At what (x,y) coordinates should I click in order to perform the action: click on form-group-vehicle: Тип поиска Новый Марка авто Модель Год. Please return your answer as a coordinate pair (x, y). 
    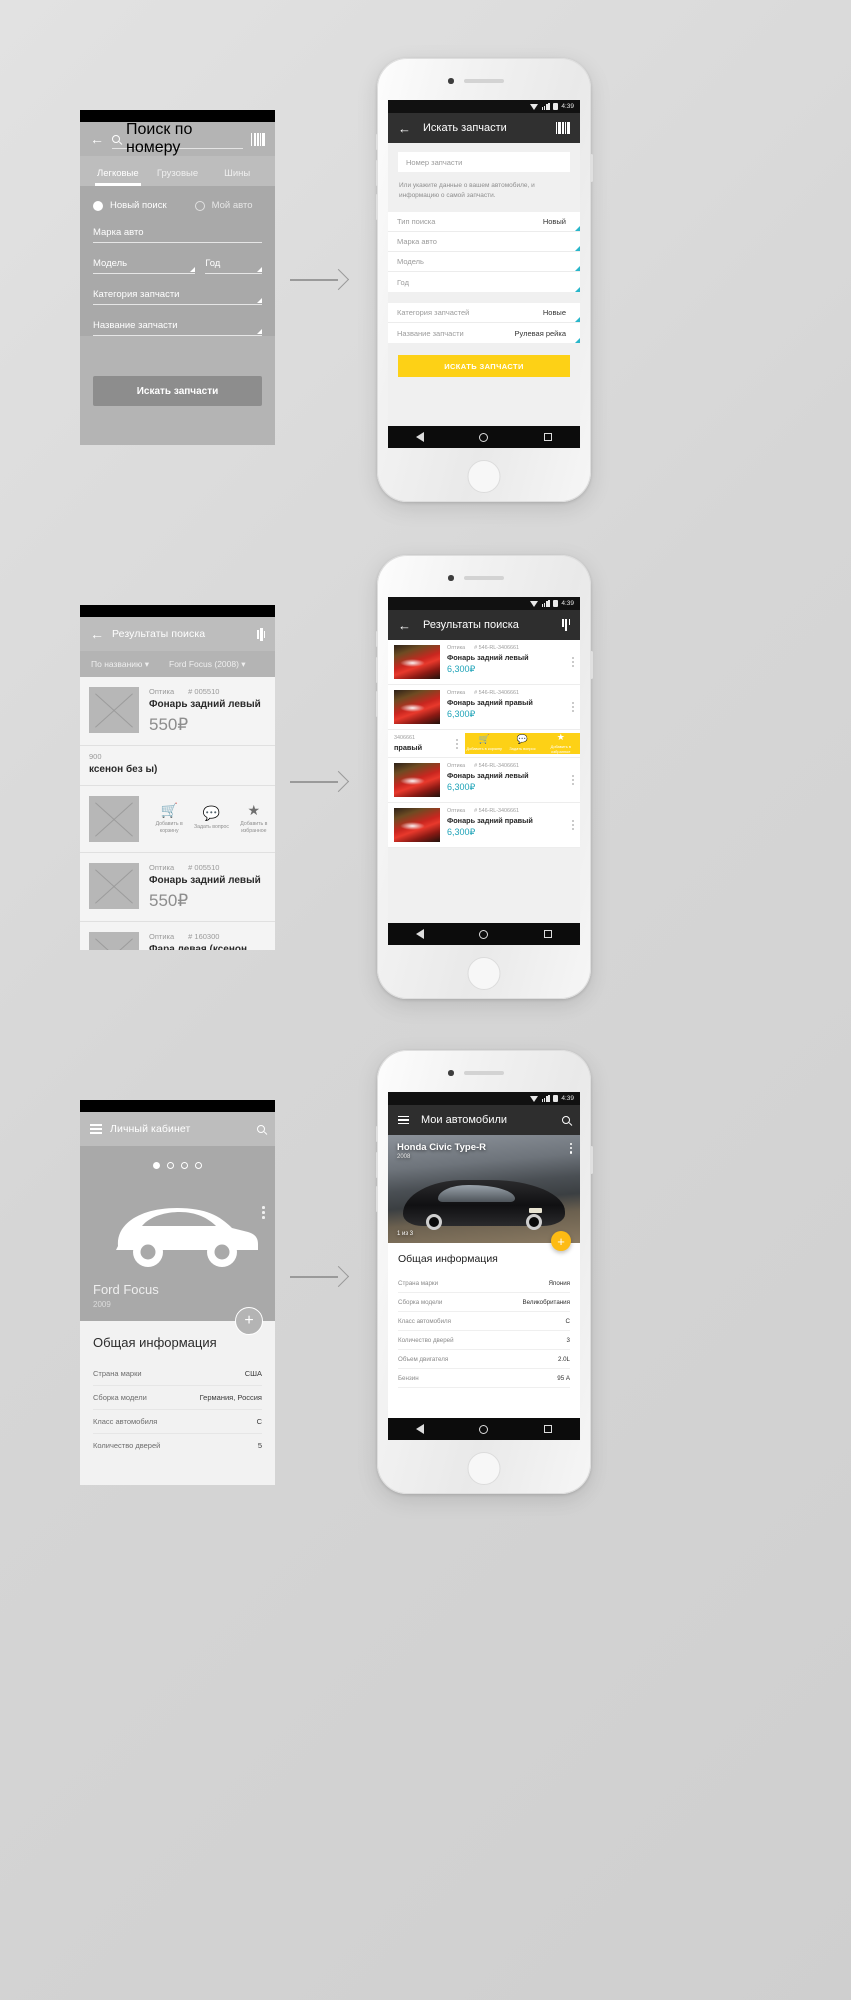
    Looking at the image, I should click on (484, 252).